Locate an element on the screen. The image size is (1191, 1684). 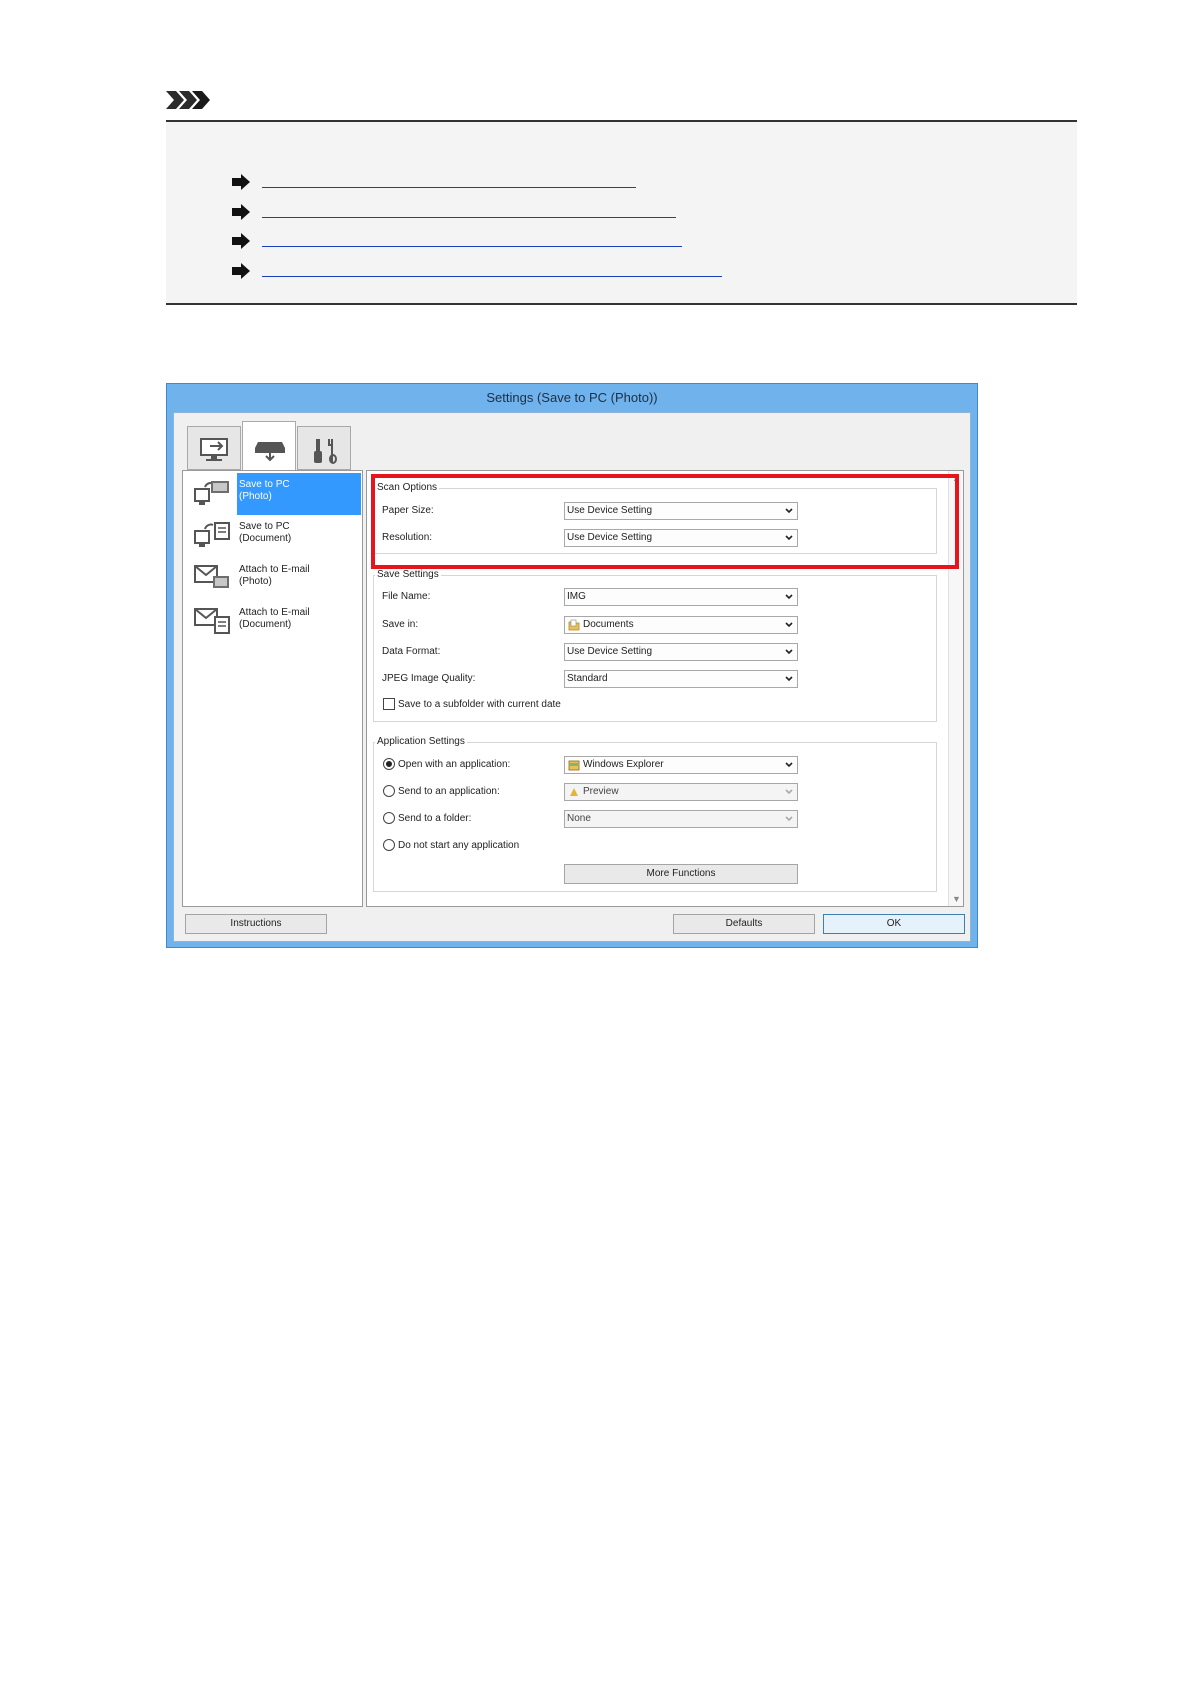
tab-general-settings is located at coordinates (324, 448).